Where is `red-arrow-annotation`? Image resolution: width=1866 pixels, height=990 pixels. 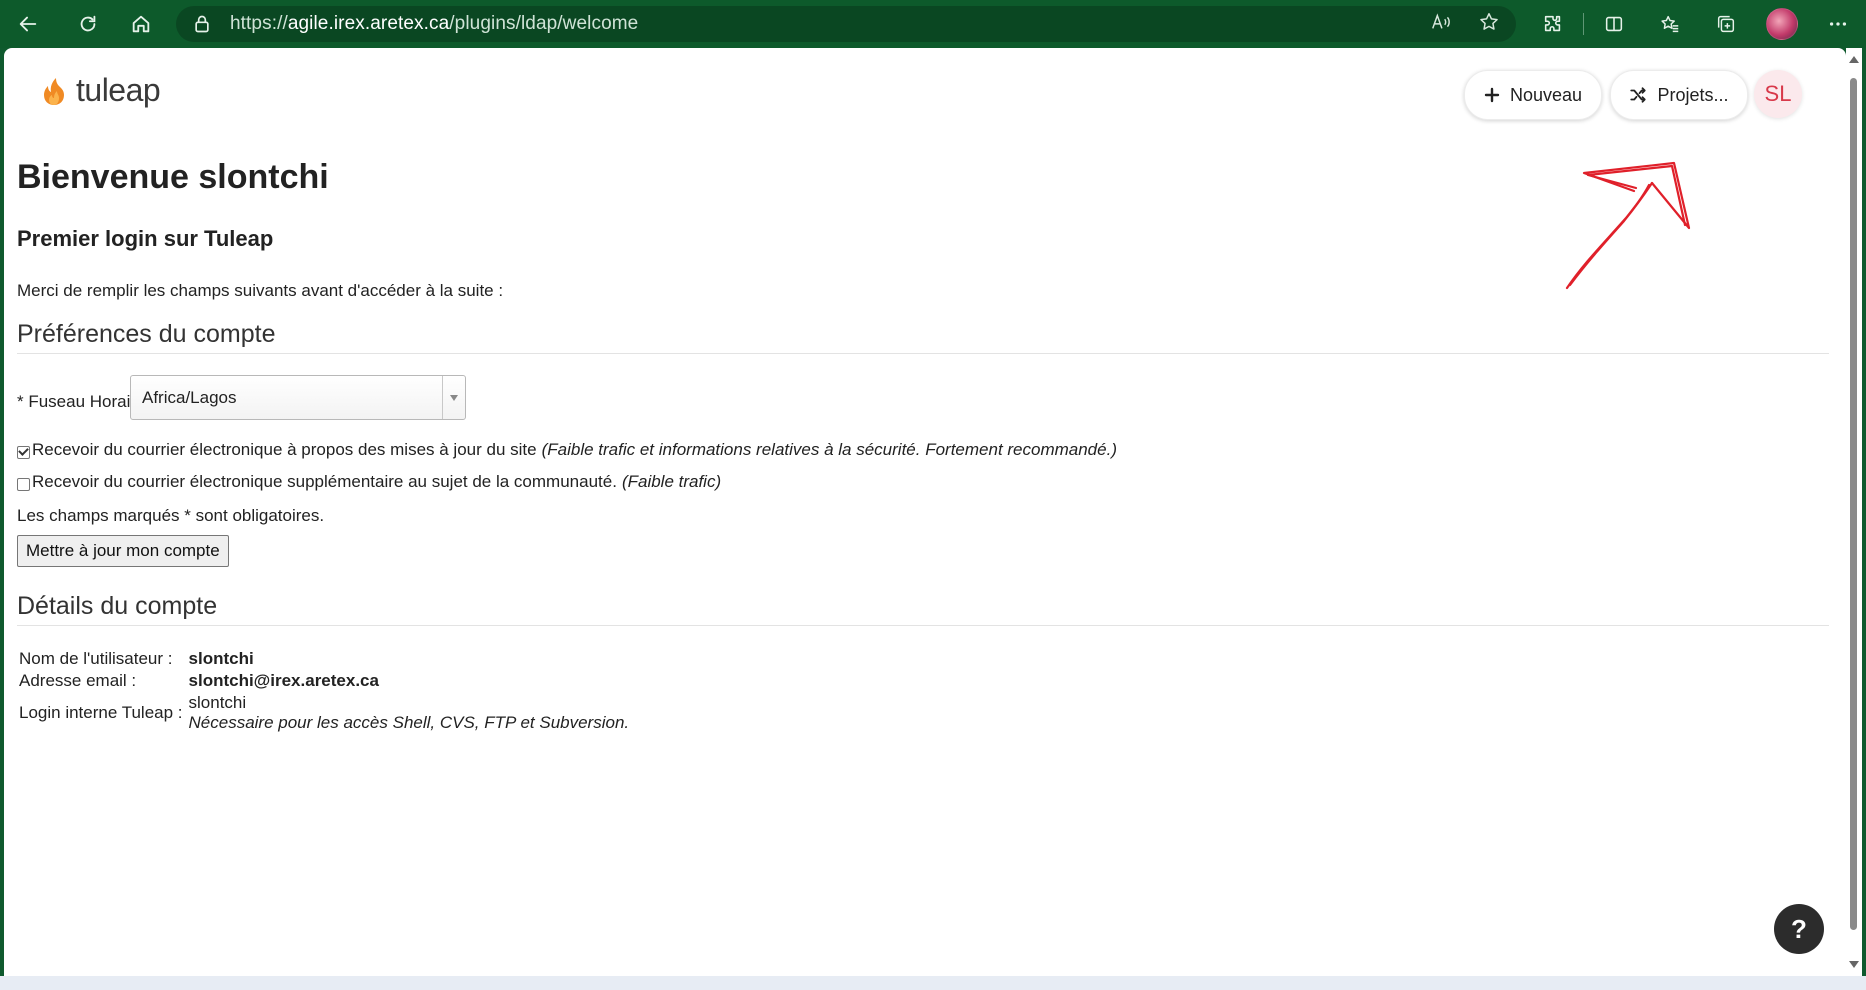 red-arrow-annotation is located at coordinates (1628, 225).